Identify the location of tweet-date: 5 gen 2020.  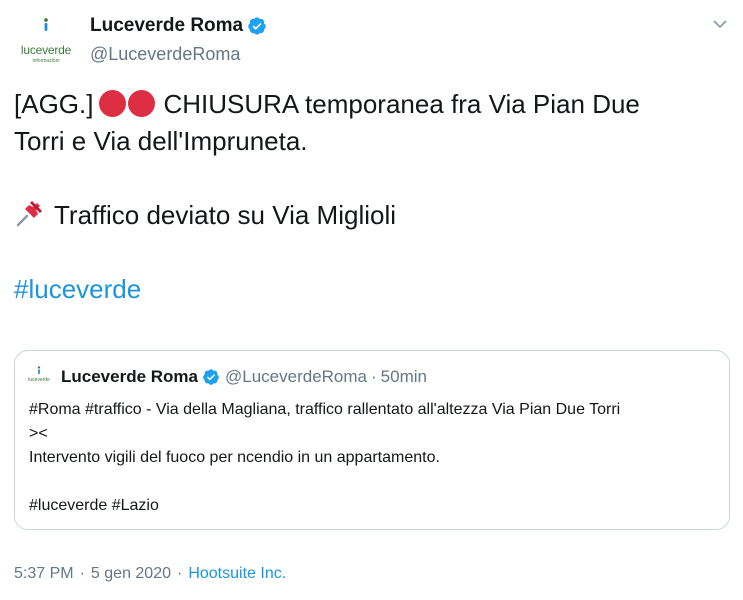
(131, 574).